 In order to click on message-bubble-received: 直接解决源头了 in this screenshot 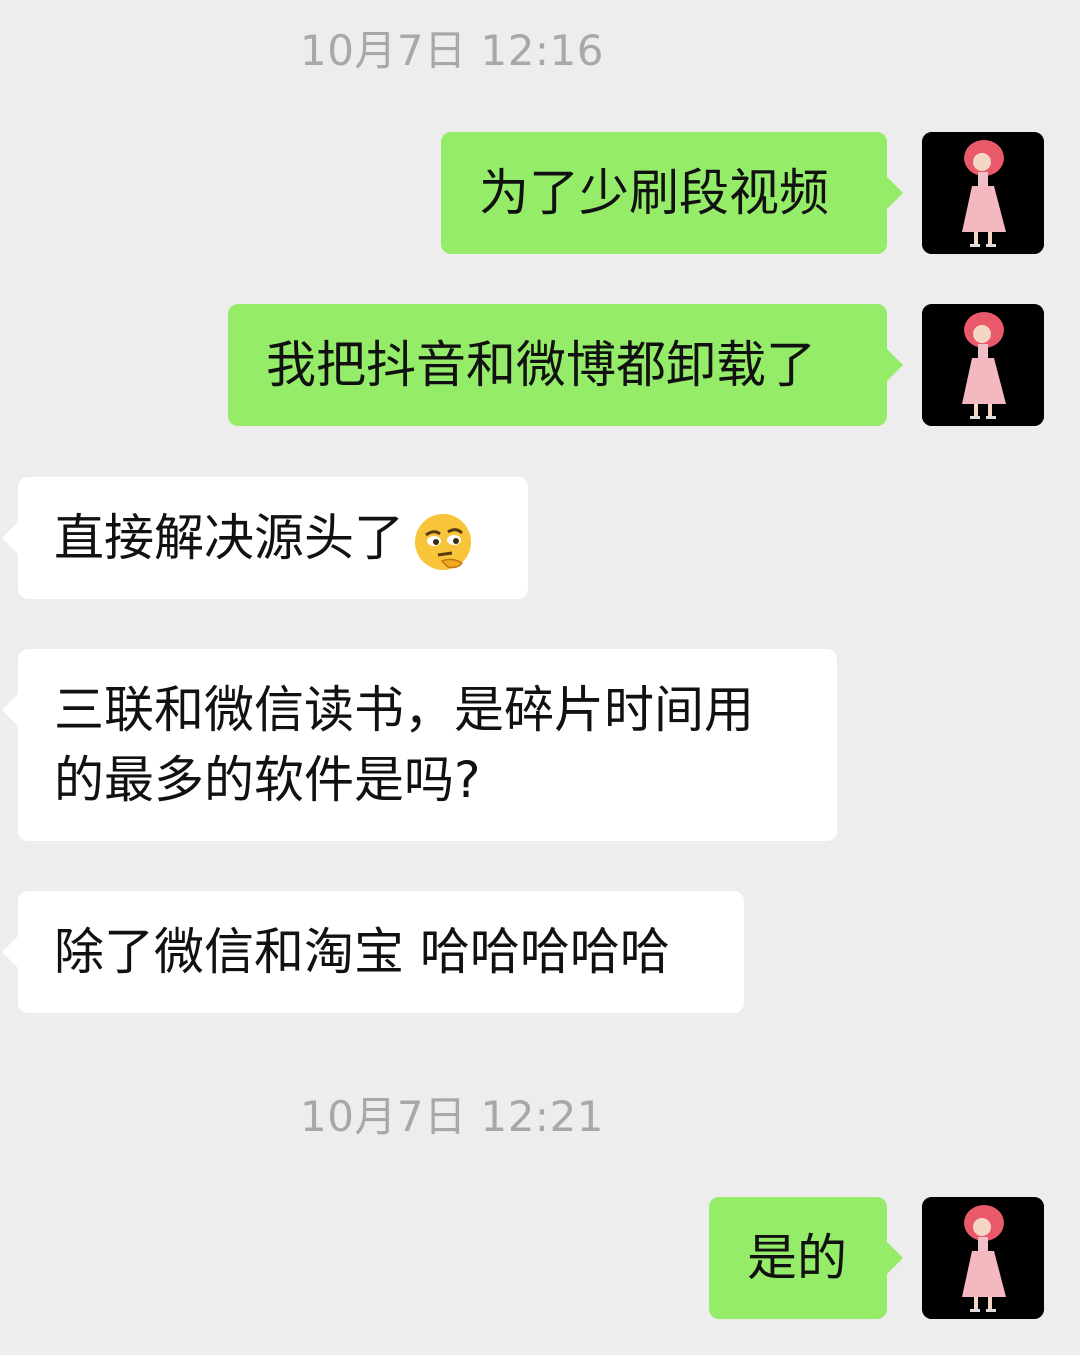, I will do `click(265, 538)`.